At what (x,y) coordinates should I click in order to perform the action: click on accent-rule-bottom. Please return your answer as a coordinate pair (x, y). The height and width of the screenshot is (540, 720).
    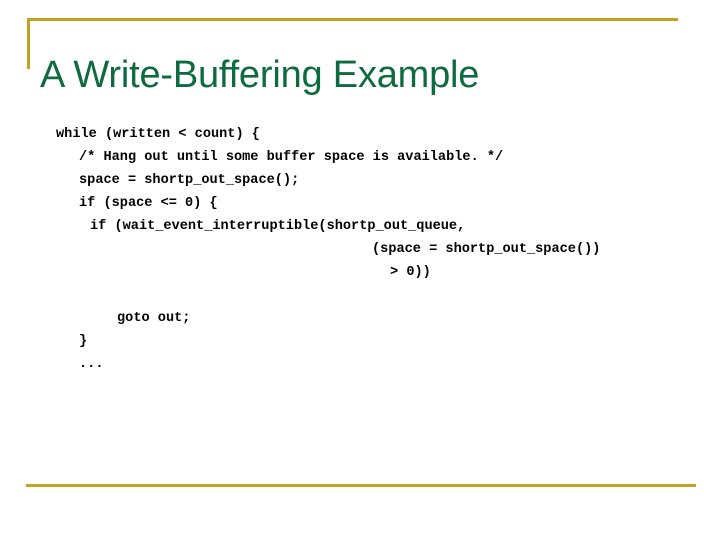
    Looking at the image, I should click on (361, 485).